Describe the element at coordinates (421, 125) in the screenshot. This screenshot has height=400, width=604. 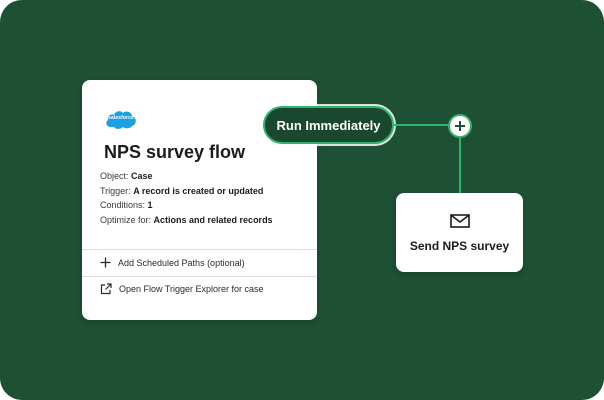
I see `connector-line-horizontal` at that location.